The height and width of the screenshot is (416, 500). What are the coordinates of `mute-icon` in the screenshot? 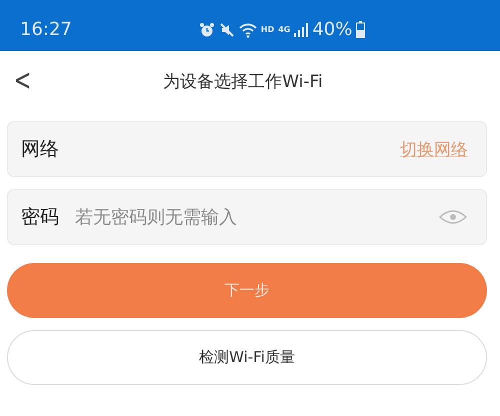 It's located at (226, 30).